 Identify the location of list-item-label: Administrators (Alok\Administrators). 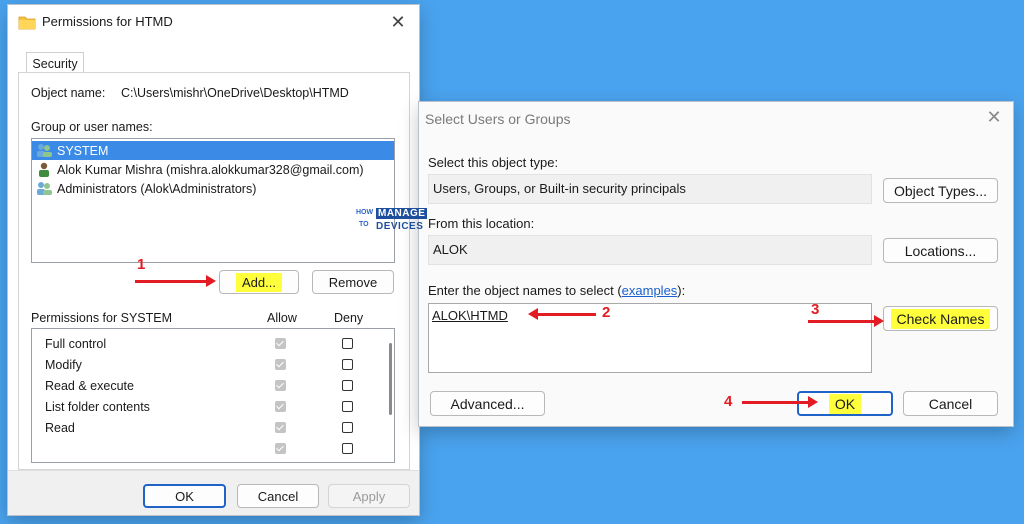
(157, 188).